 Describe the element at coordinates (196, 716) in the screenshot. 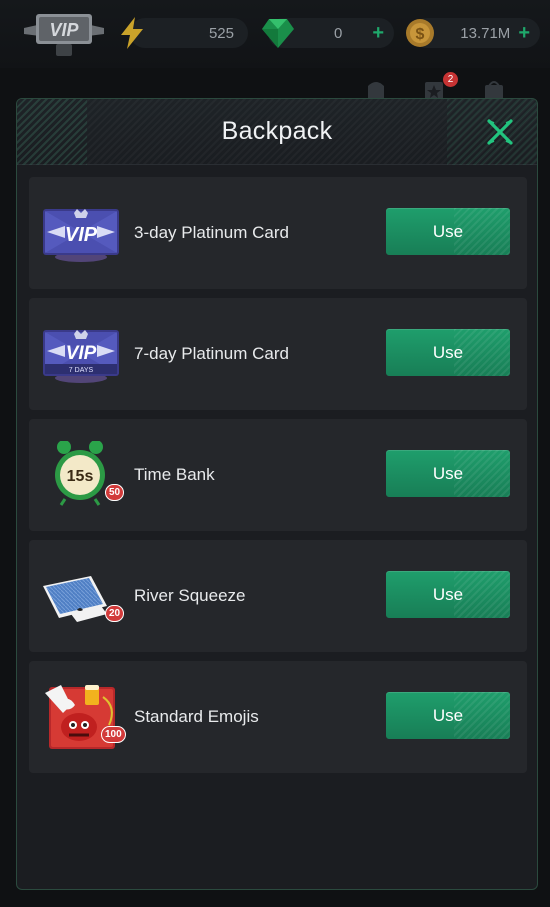

I see `item-name: Standard Emojis` at that location.